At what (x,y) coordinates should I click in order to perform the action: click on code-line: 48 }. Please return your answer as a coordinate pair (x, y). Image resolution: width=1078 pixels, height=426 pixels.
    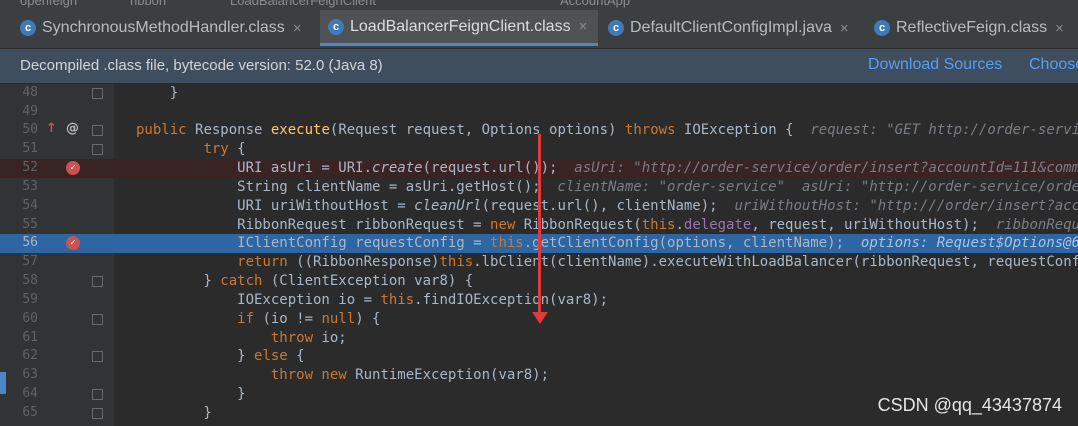
    Looking at the image, I should click on (539, 93).